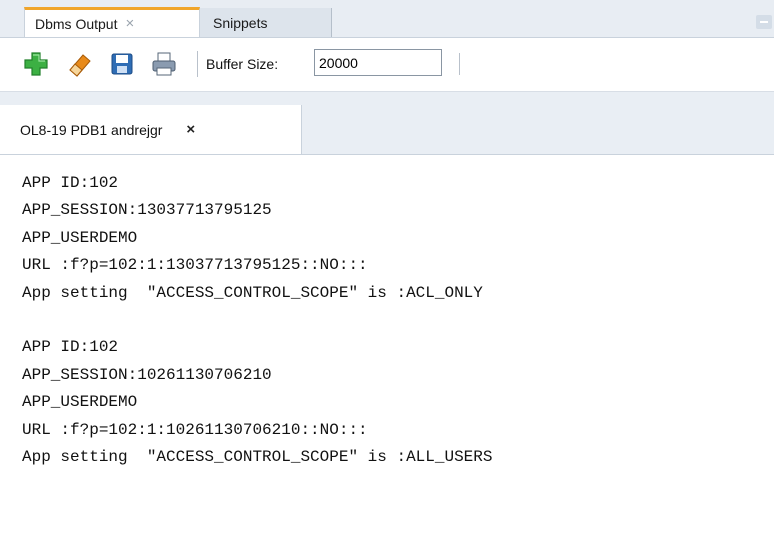 The image size is (774, 533). What do you see at coordinates (122, 64) in the screenshot?
I see `save-icon` at bounding box center [122, 64].